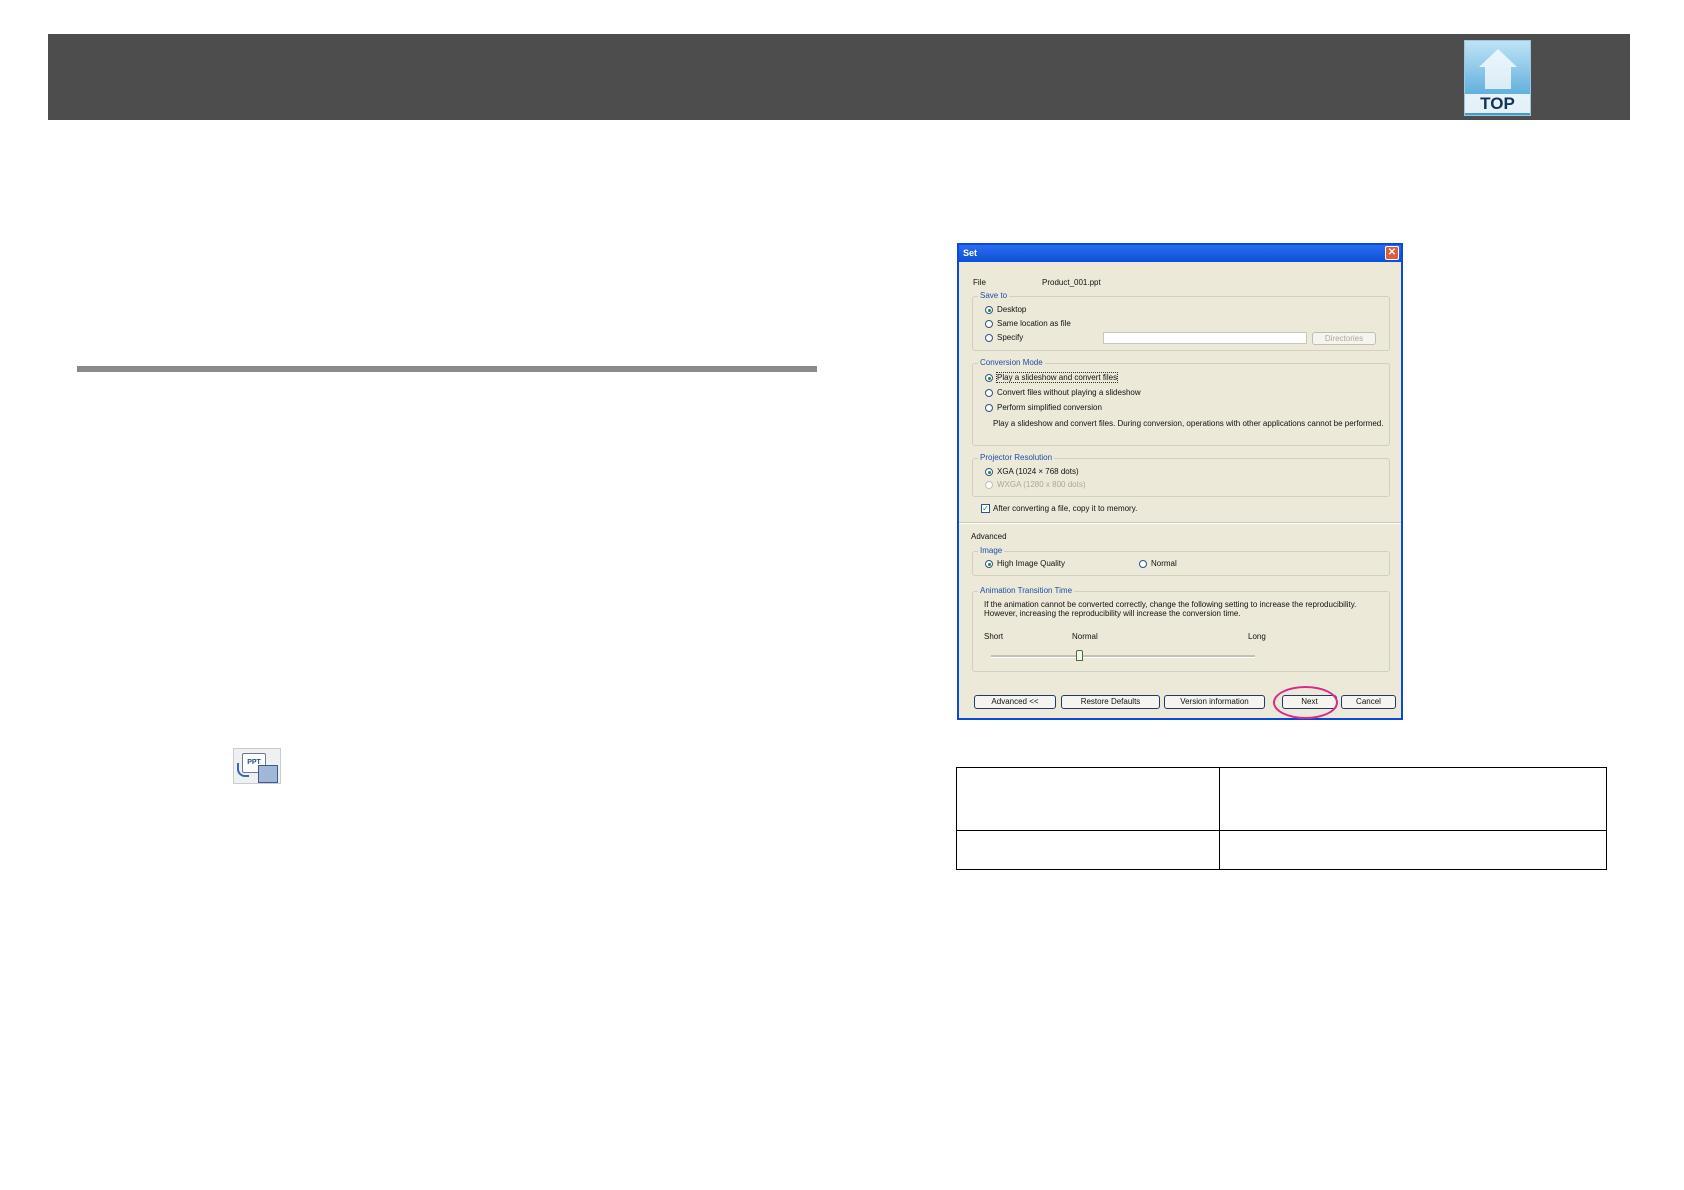 The image size is (1684, 1190). What do you see at coordinates (1034, 323) in the screenshot?
I see `radio-same-location-label: Same location as file` at bounding box center [1034, 323].